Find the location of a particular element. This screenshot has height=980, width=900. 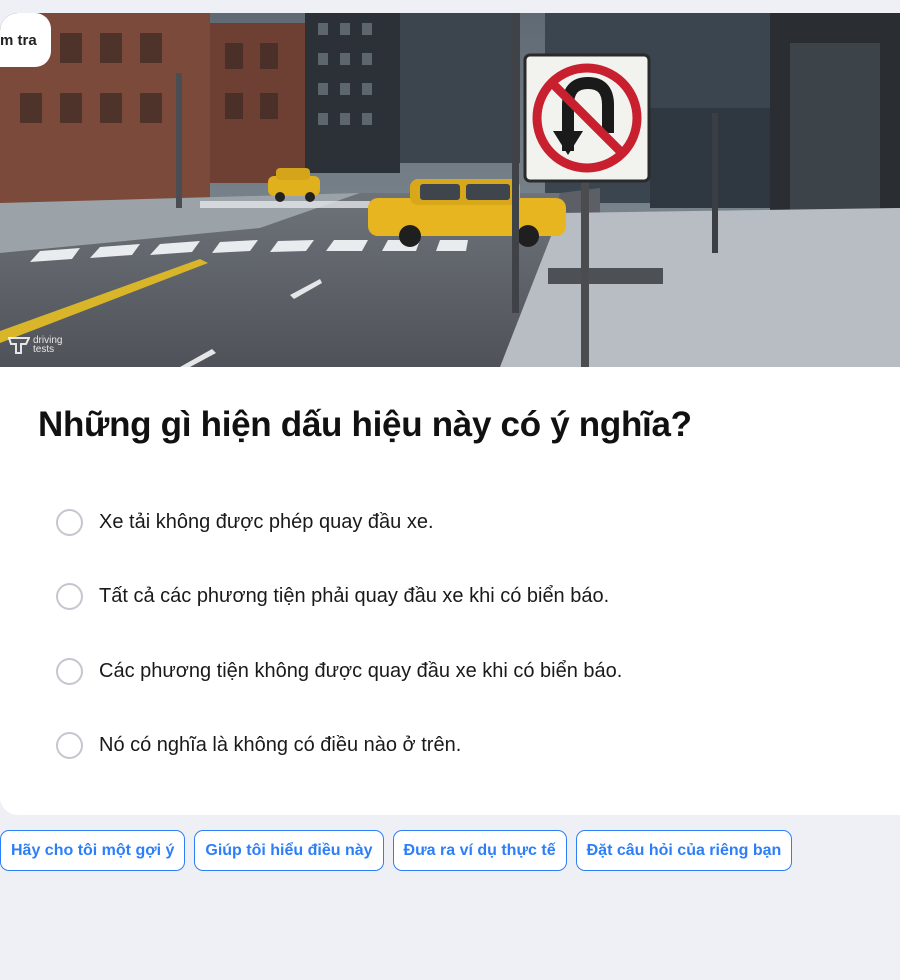

explain-button: Giúp tôi hiểu điều này is located at coordinates (289, 850).